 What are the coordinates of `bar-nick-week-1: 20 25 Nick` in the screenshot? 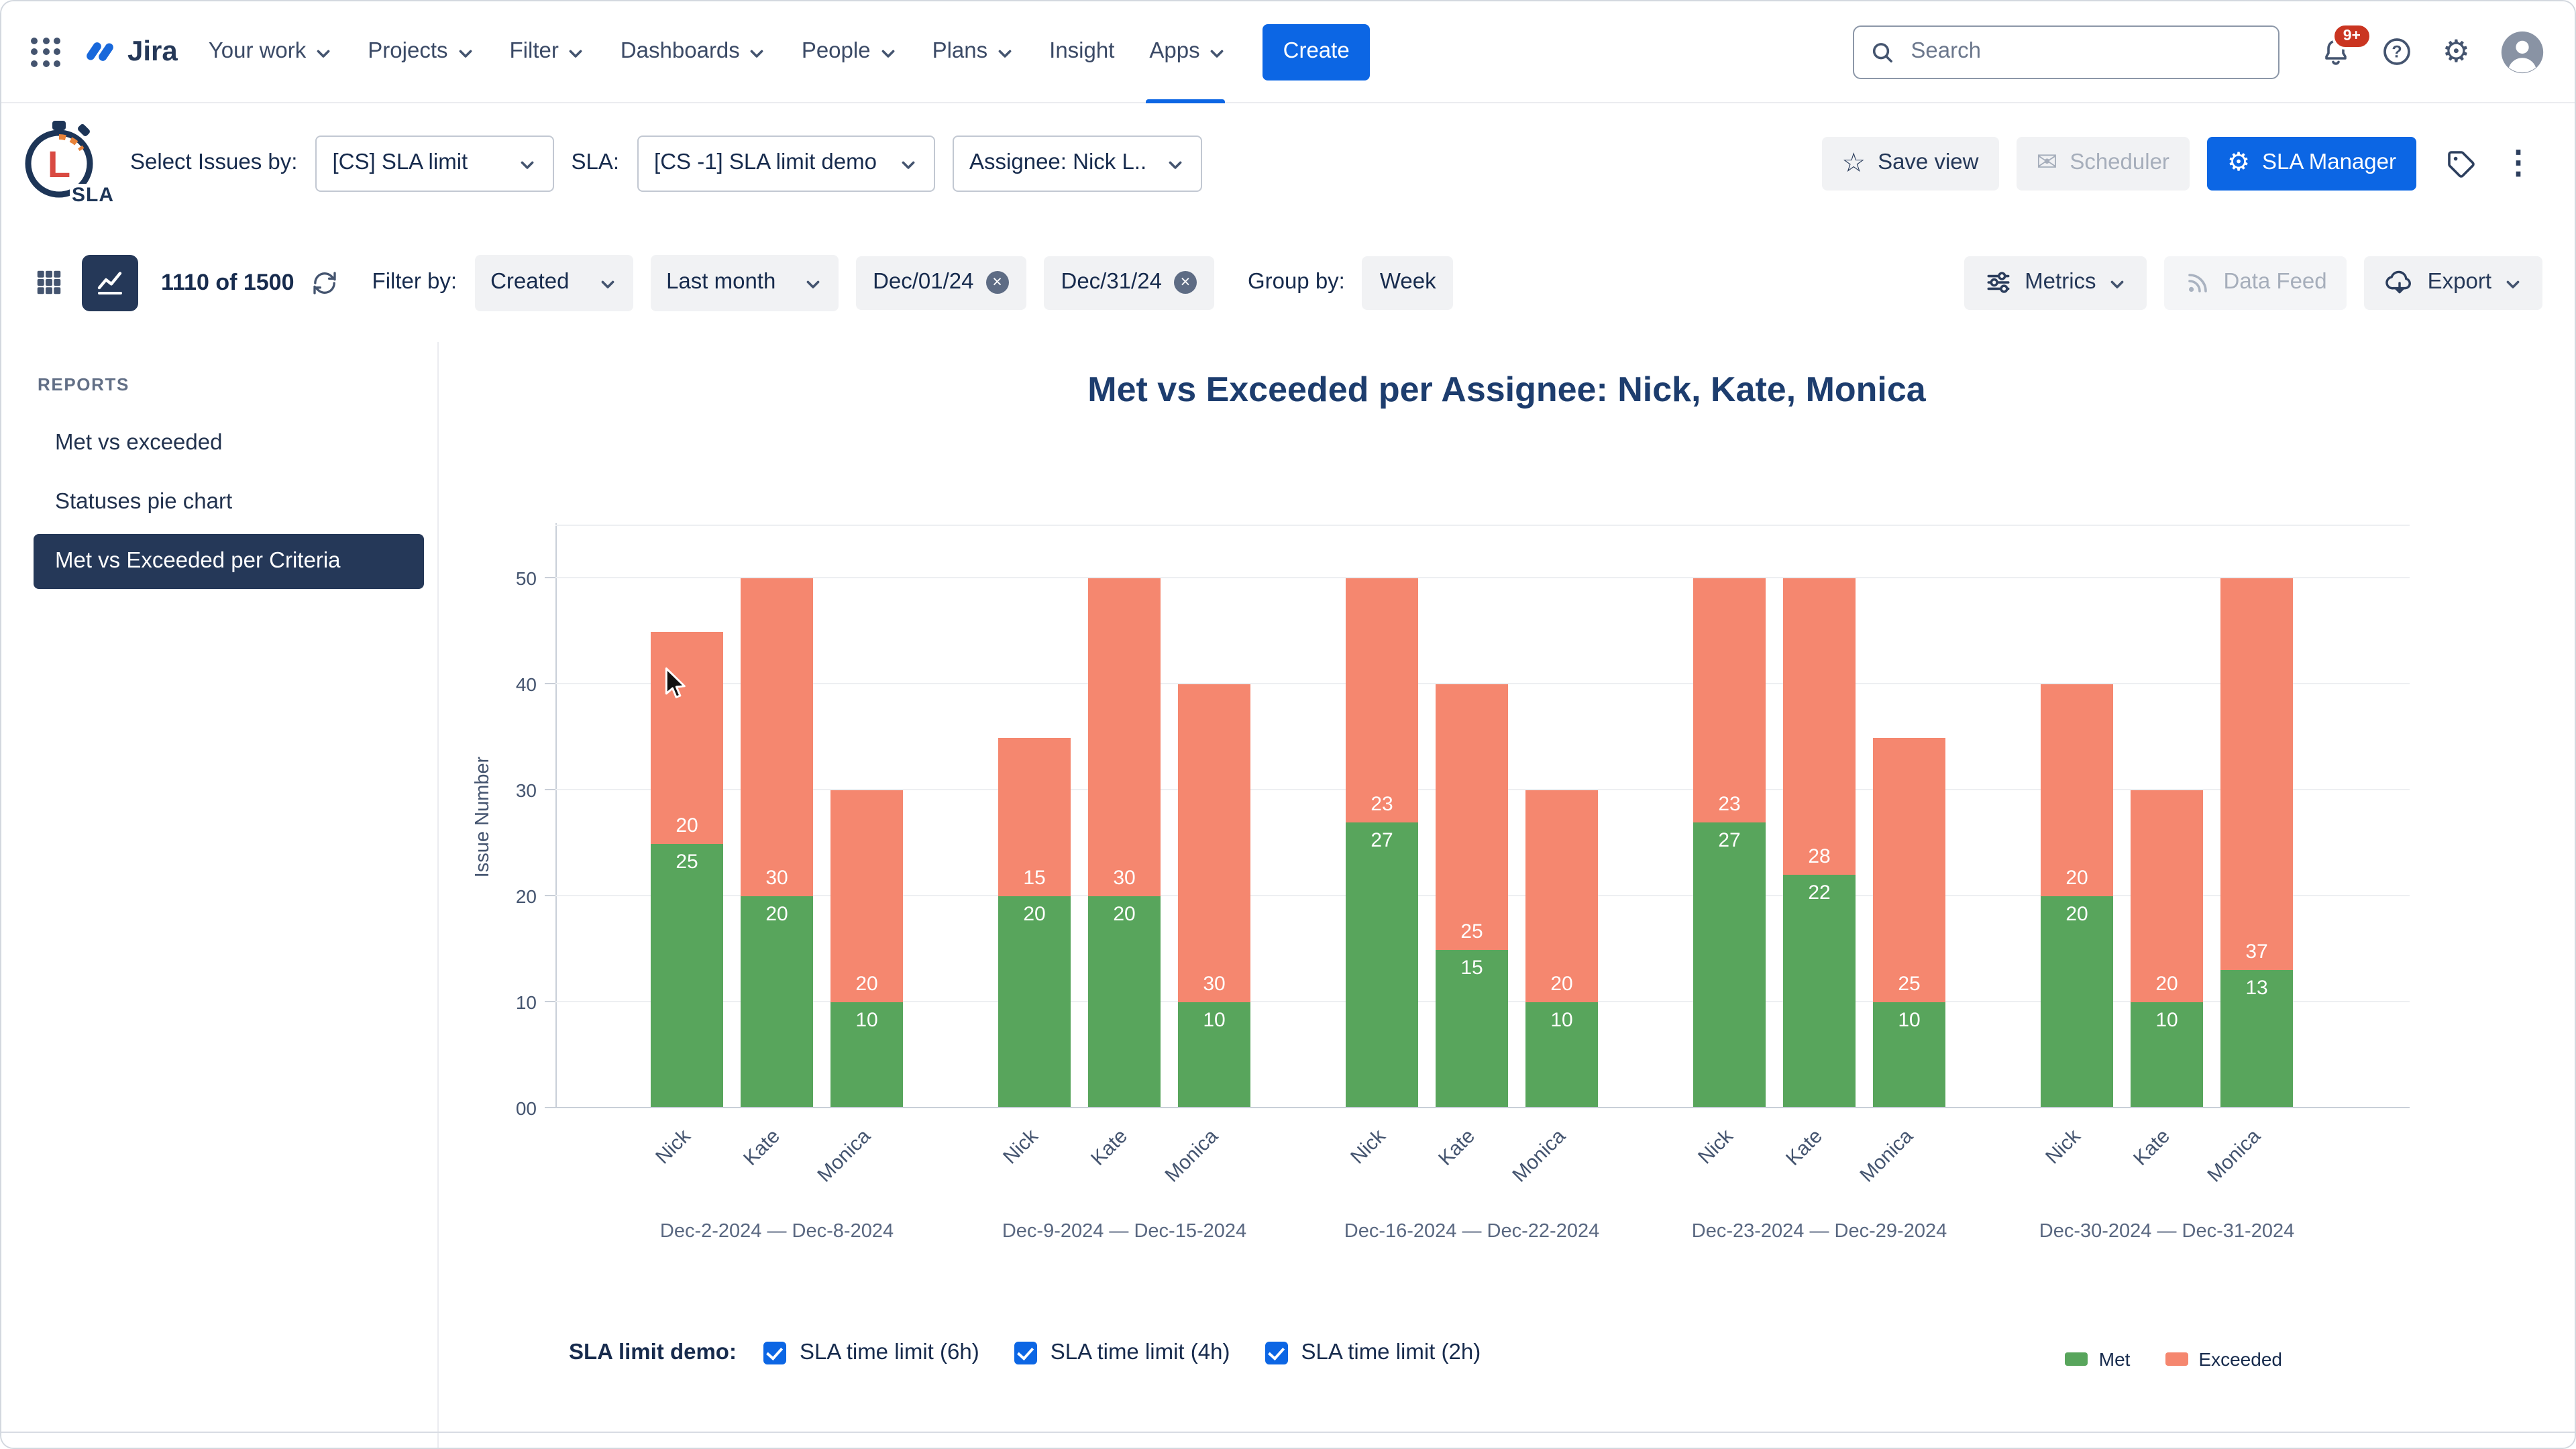 It's located at (687, 900).